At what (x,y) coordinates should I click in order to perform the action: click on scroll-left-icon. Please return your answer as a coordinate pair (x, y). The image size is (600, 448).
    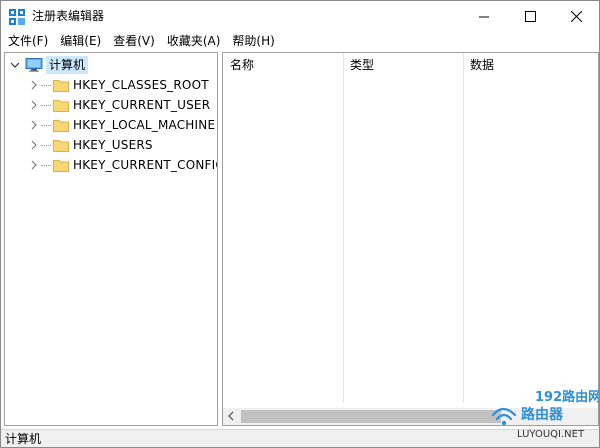
    Looking at the image, I should click on (232, 416).